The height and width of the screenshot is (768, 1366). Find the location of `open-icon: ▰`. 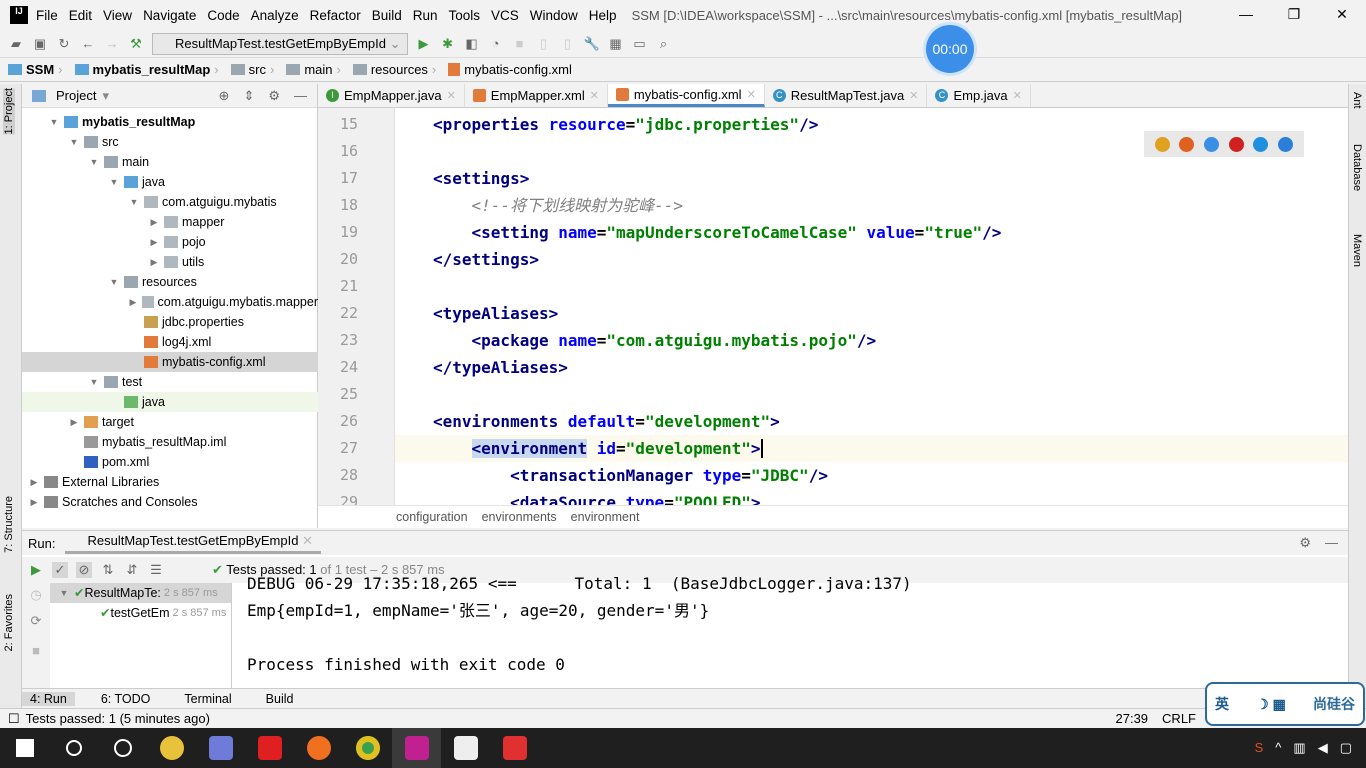

open-icon: ▰ is located at coordinates (16, 44).